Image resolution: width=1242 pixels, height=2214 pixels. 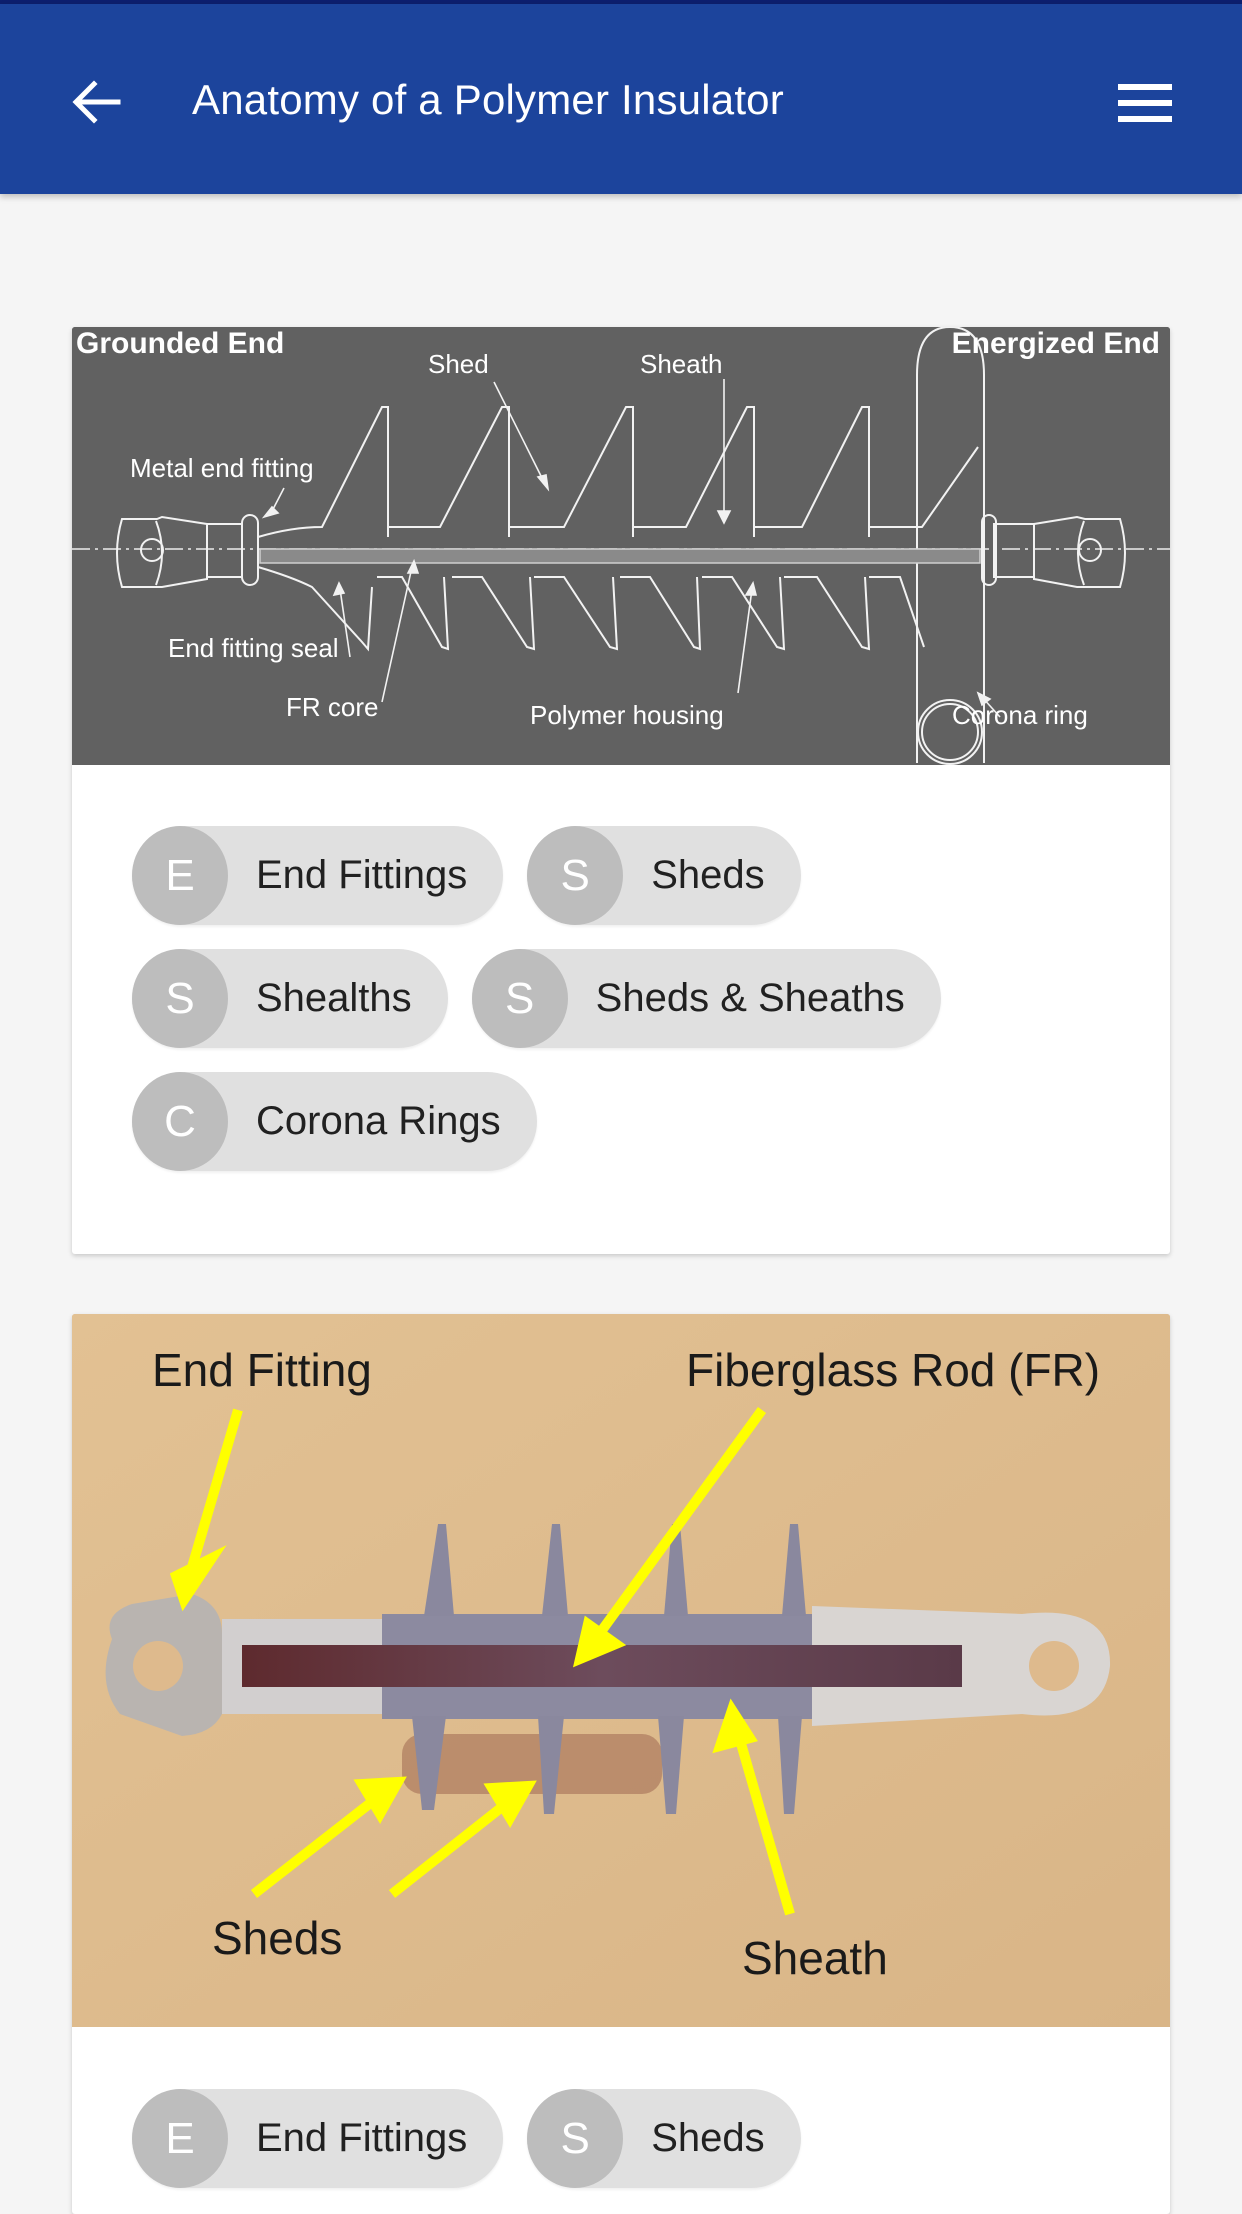 I want to click on arrow-left-icon, so click(x=96, y=102).